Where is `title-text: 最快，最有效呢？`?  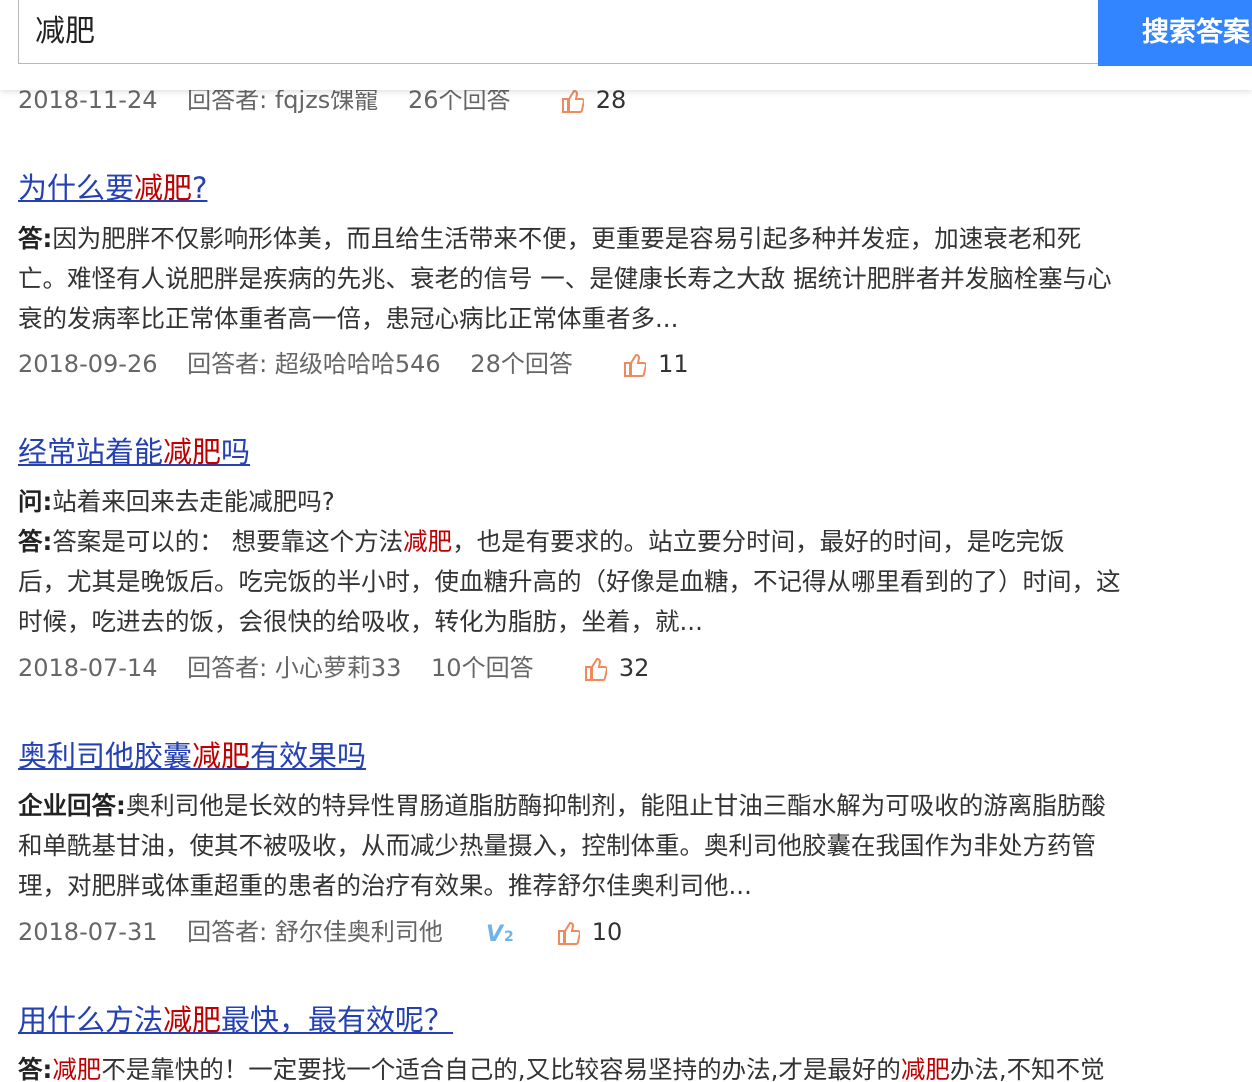
title-text: 最快，最有效呢？ is located at coordinates (337, 1020).